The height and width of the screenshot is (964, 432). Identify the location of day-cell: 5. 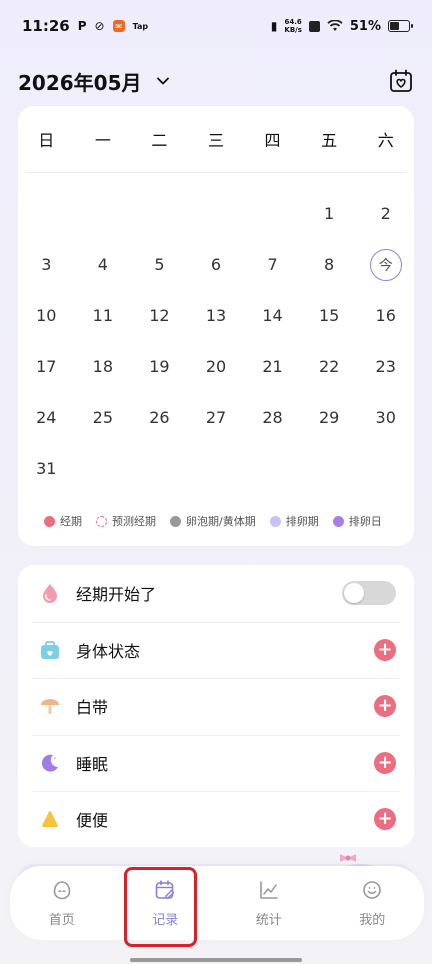
(159, 264).